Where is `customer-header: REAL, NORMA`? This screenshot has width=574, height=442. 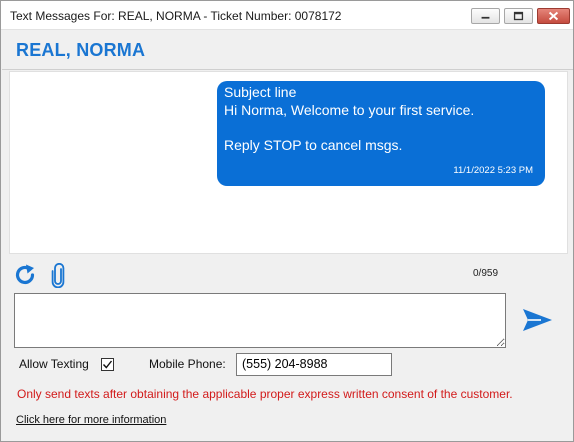
customer-header: REAL, NORMA is located at coordinates (287, 50).